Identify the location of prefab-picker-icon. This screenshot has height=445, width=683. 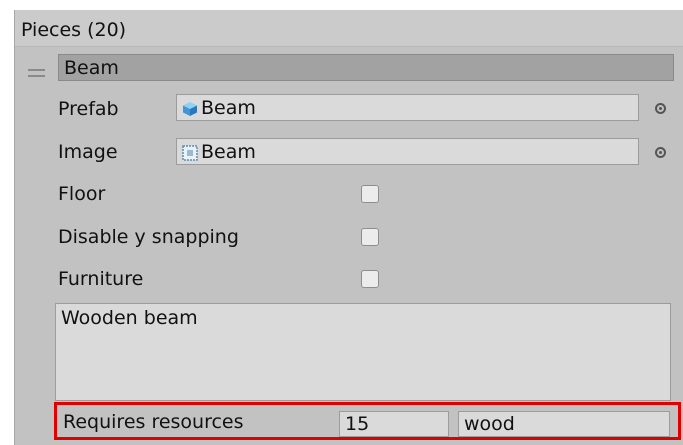
(660, 108).